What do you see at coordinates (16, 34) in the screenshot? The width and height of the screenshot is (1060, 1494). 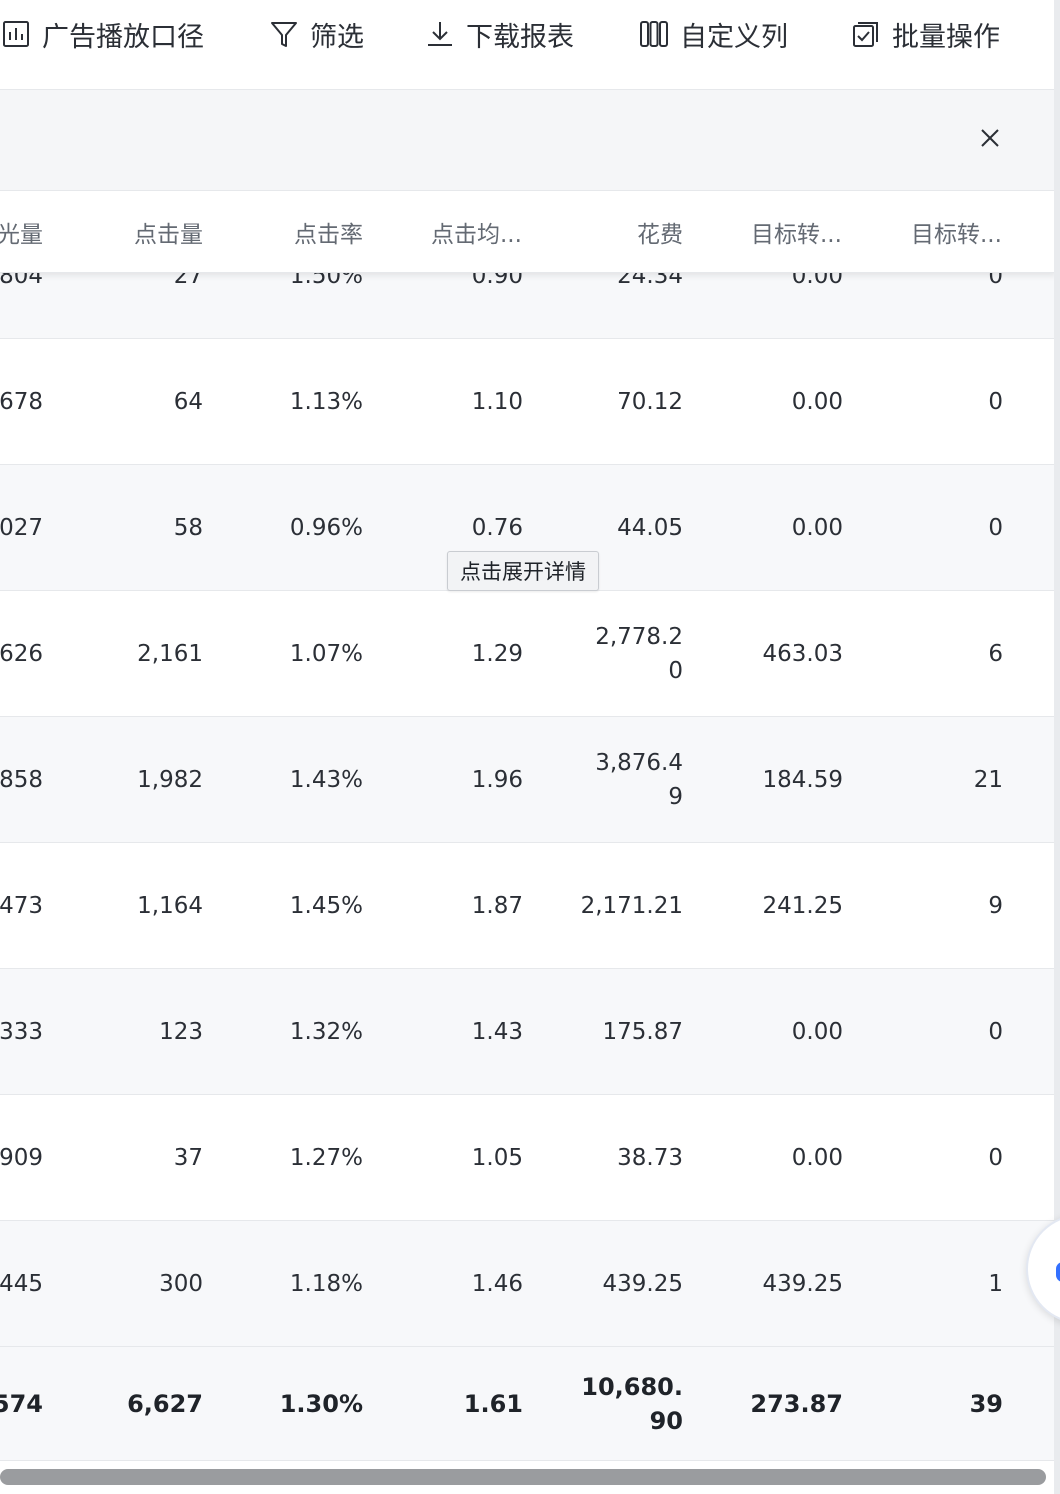 I see `bar-chart-icon` at bounding box center [16, 34].